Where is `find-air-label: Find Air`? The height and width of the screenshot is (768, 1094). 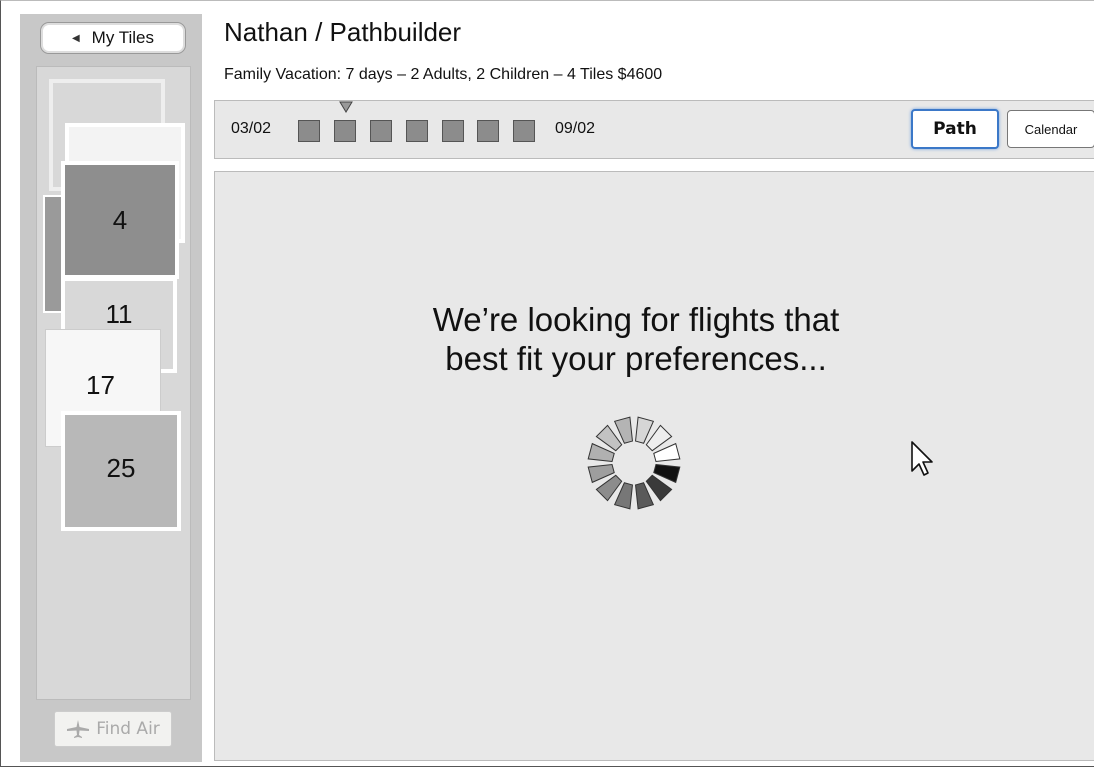
find-air-label: Find Air is located at coordinates (128, 729).